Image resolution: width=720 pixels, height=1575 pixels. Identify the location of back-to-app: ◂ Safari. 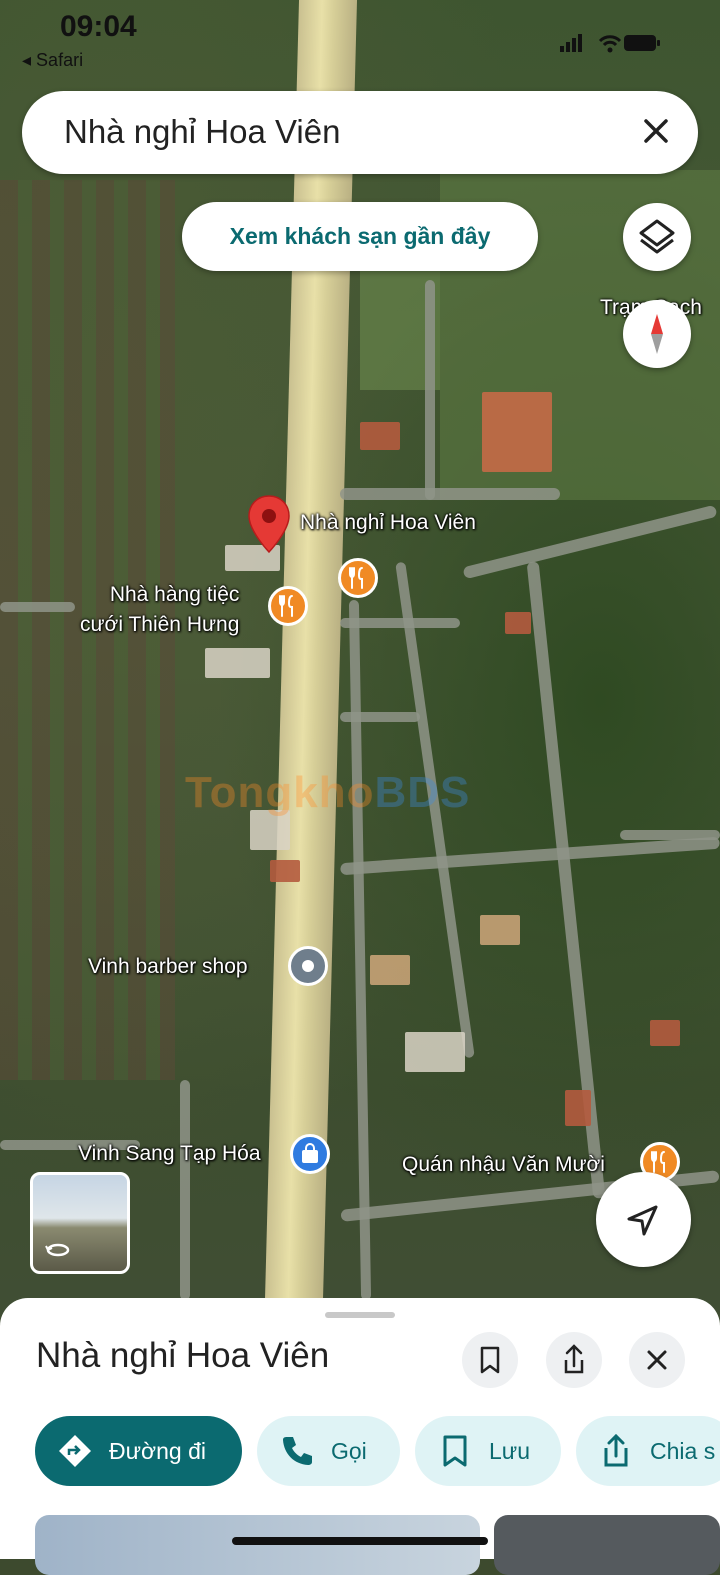
(52, 60).